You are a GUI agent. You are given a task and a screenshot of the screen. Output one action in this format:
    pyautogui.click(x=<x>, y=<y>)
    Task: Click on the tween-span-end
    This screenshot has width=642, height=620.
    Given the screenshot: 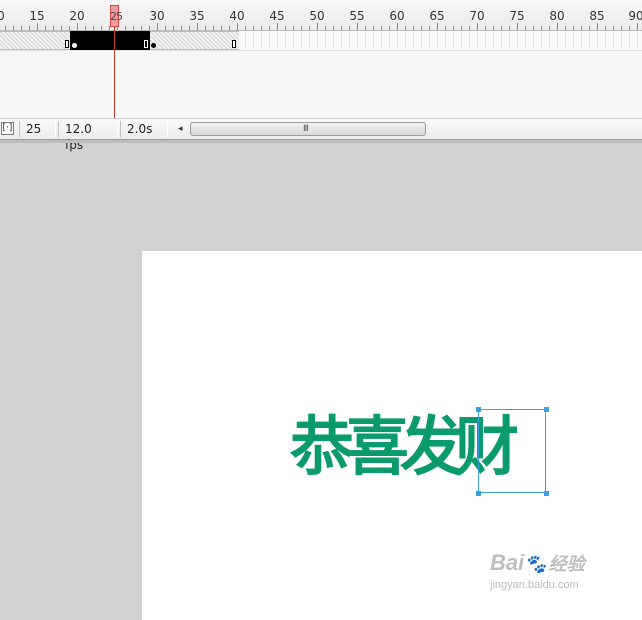 What is the action you would take?
    pyautogui.click(x=194, y=40)
    